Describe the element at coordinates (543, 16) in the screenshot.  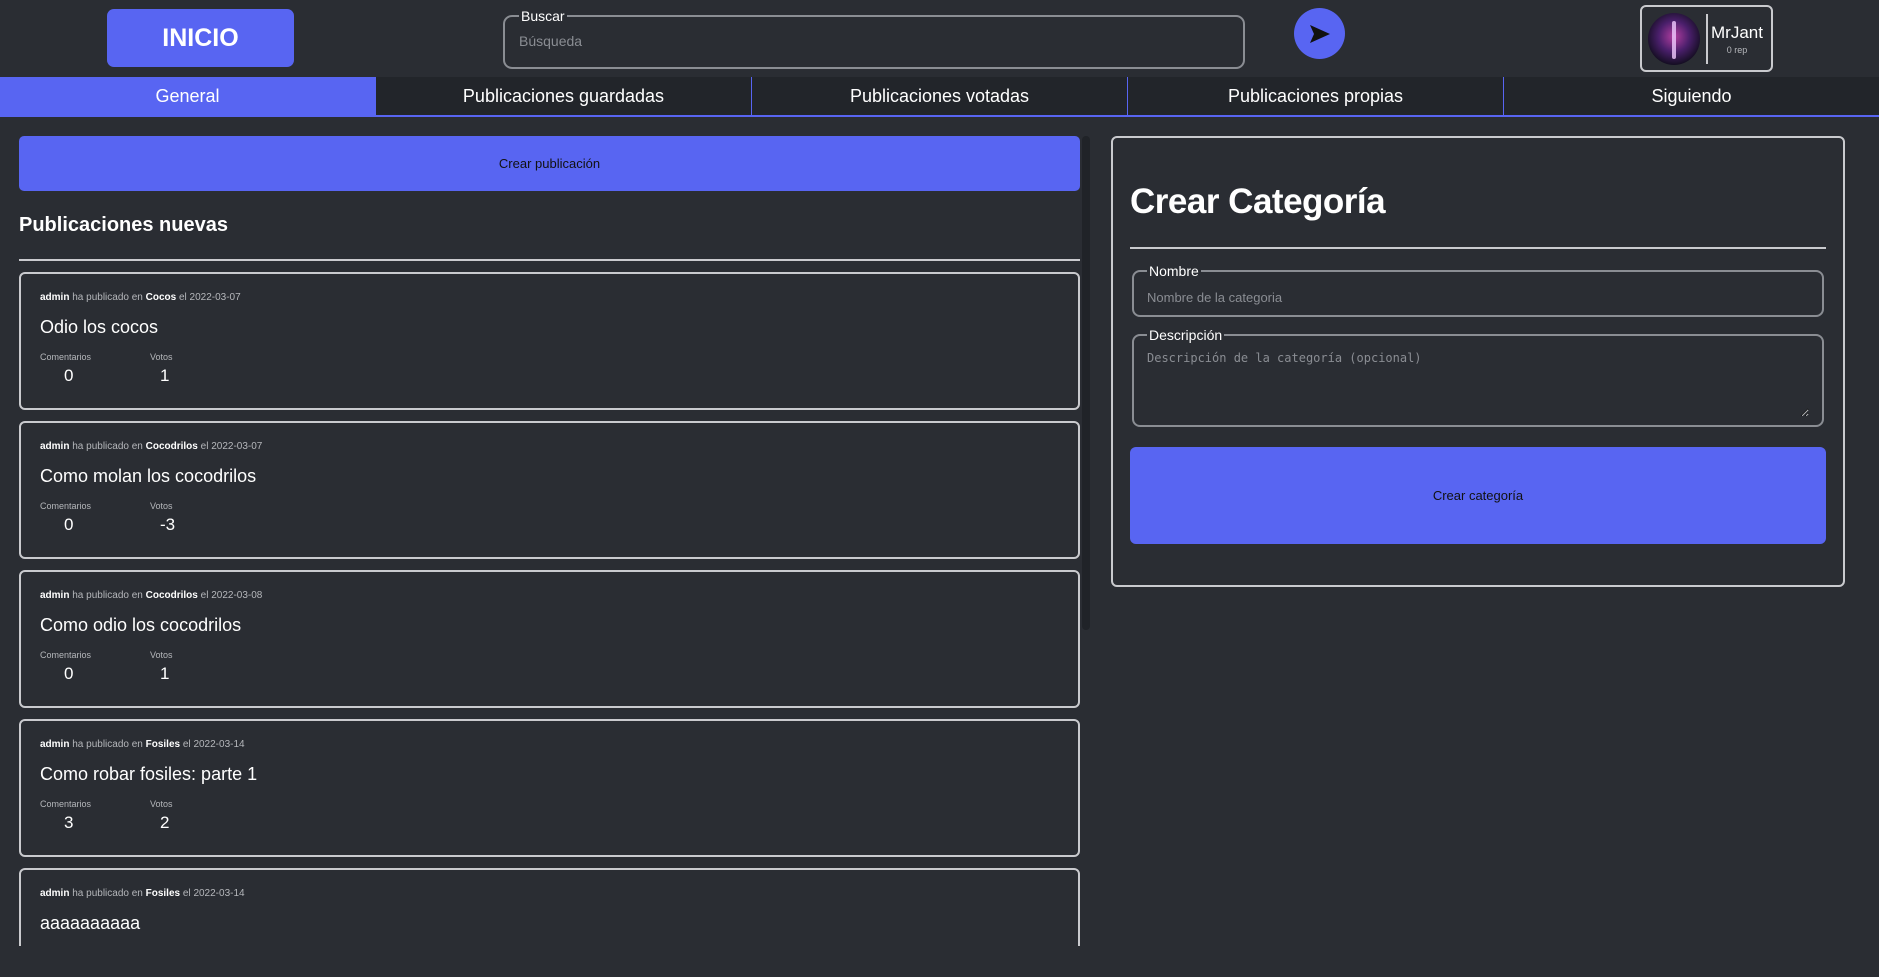
I see `search-legend: Buscar` at that location.